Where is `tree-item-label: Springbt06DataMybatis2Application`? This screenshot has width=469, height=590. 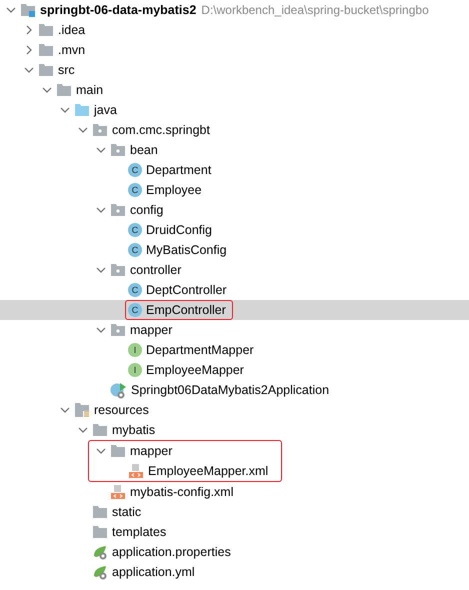
tree-item-label: Springbt06DataMybatis2Application is located at coordinates (230, 390).